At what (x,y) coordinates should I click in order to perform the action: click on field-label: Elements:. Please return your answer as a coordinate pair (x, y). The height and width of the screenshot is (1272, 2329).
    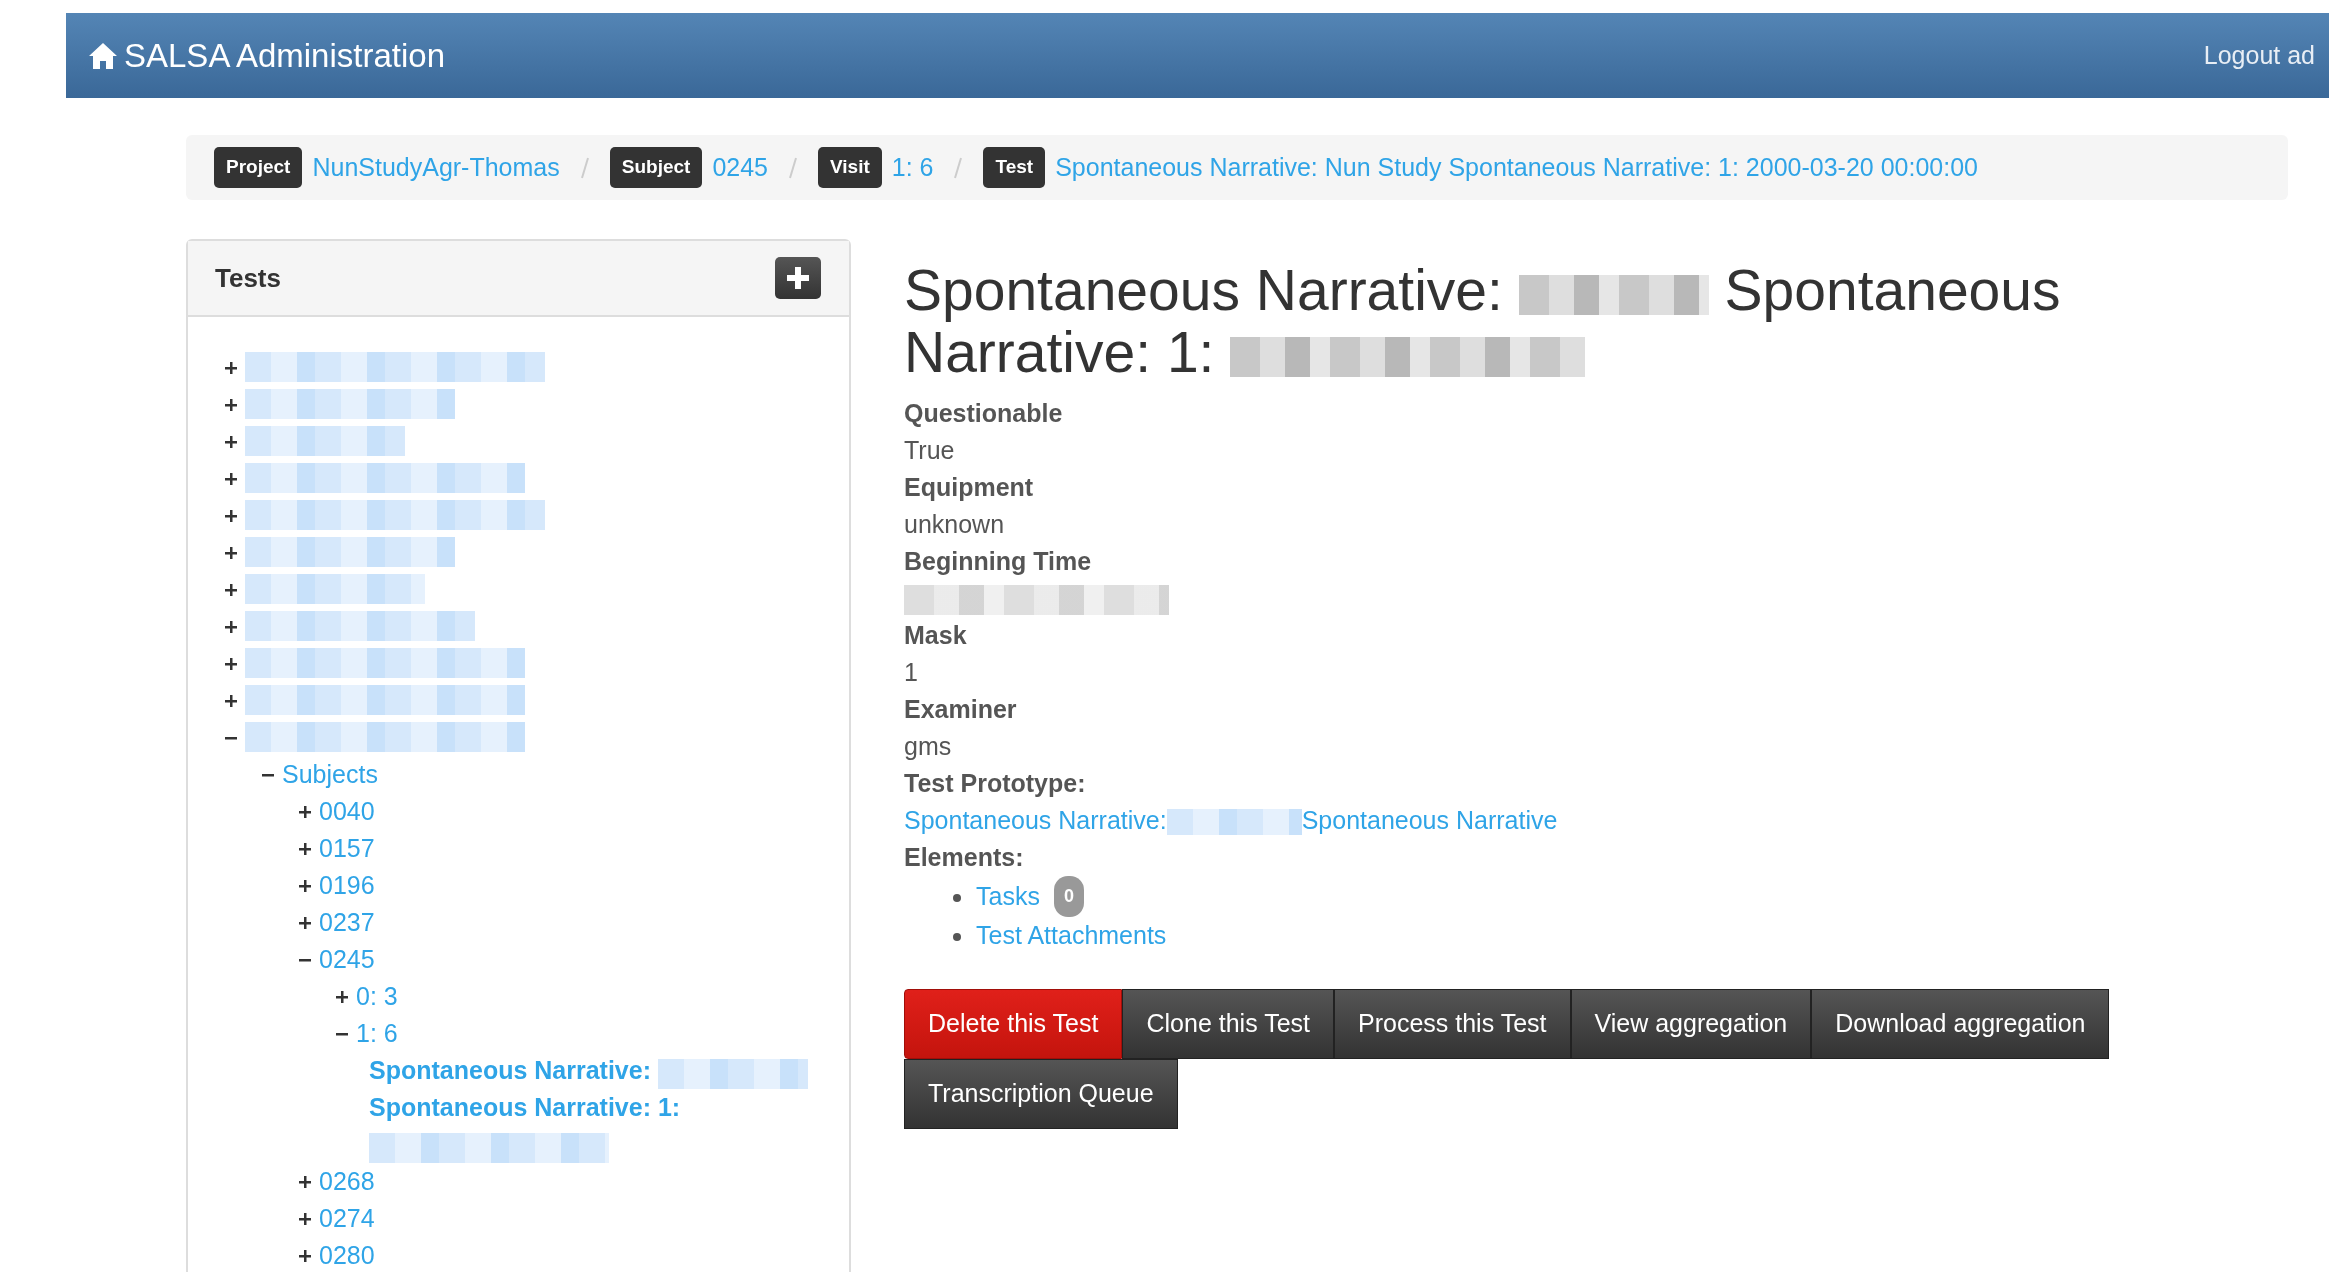
    Looking at the image, I should click on (964, 857).